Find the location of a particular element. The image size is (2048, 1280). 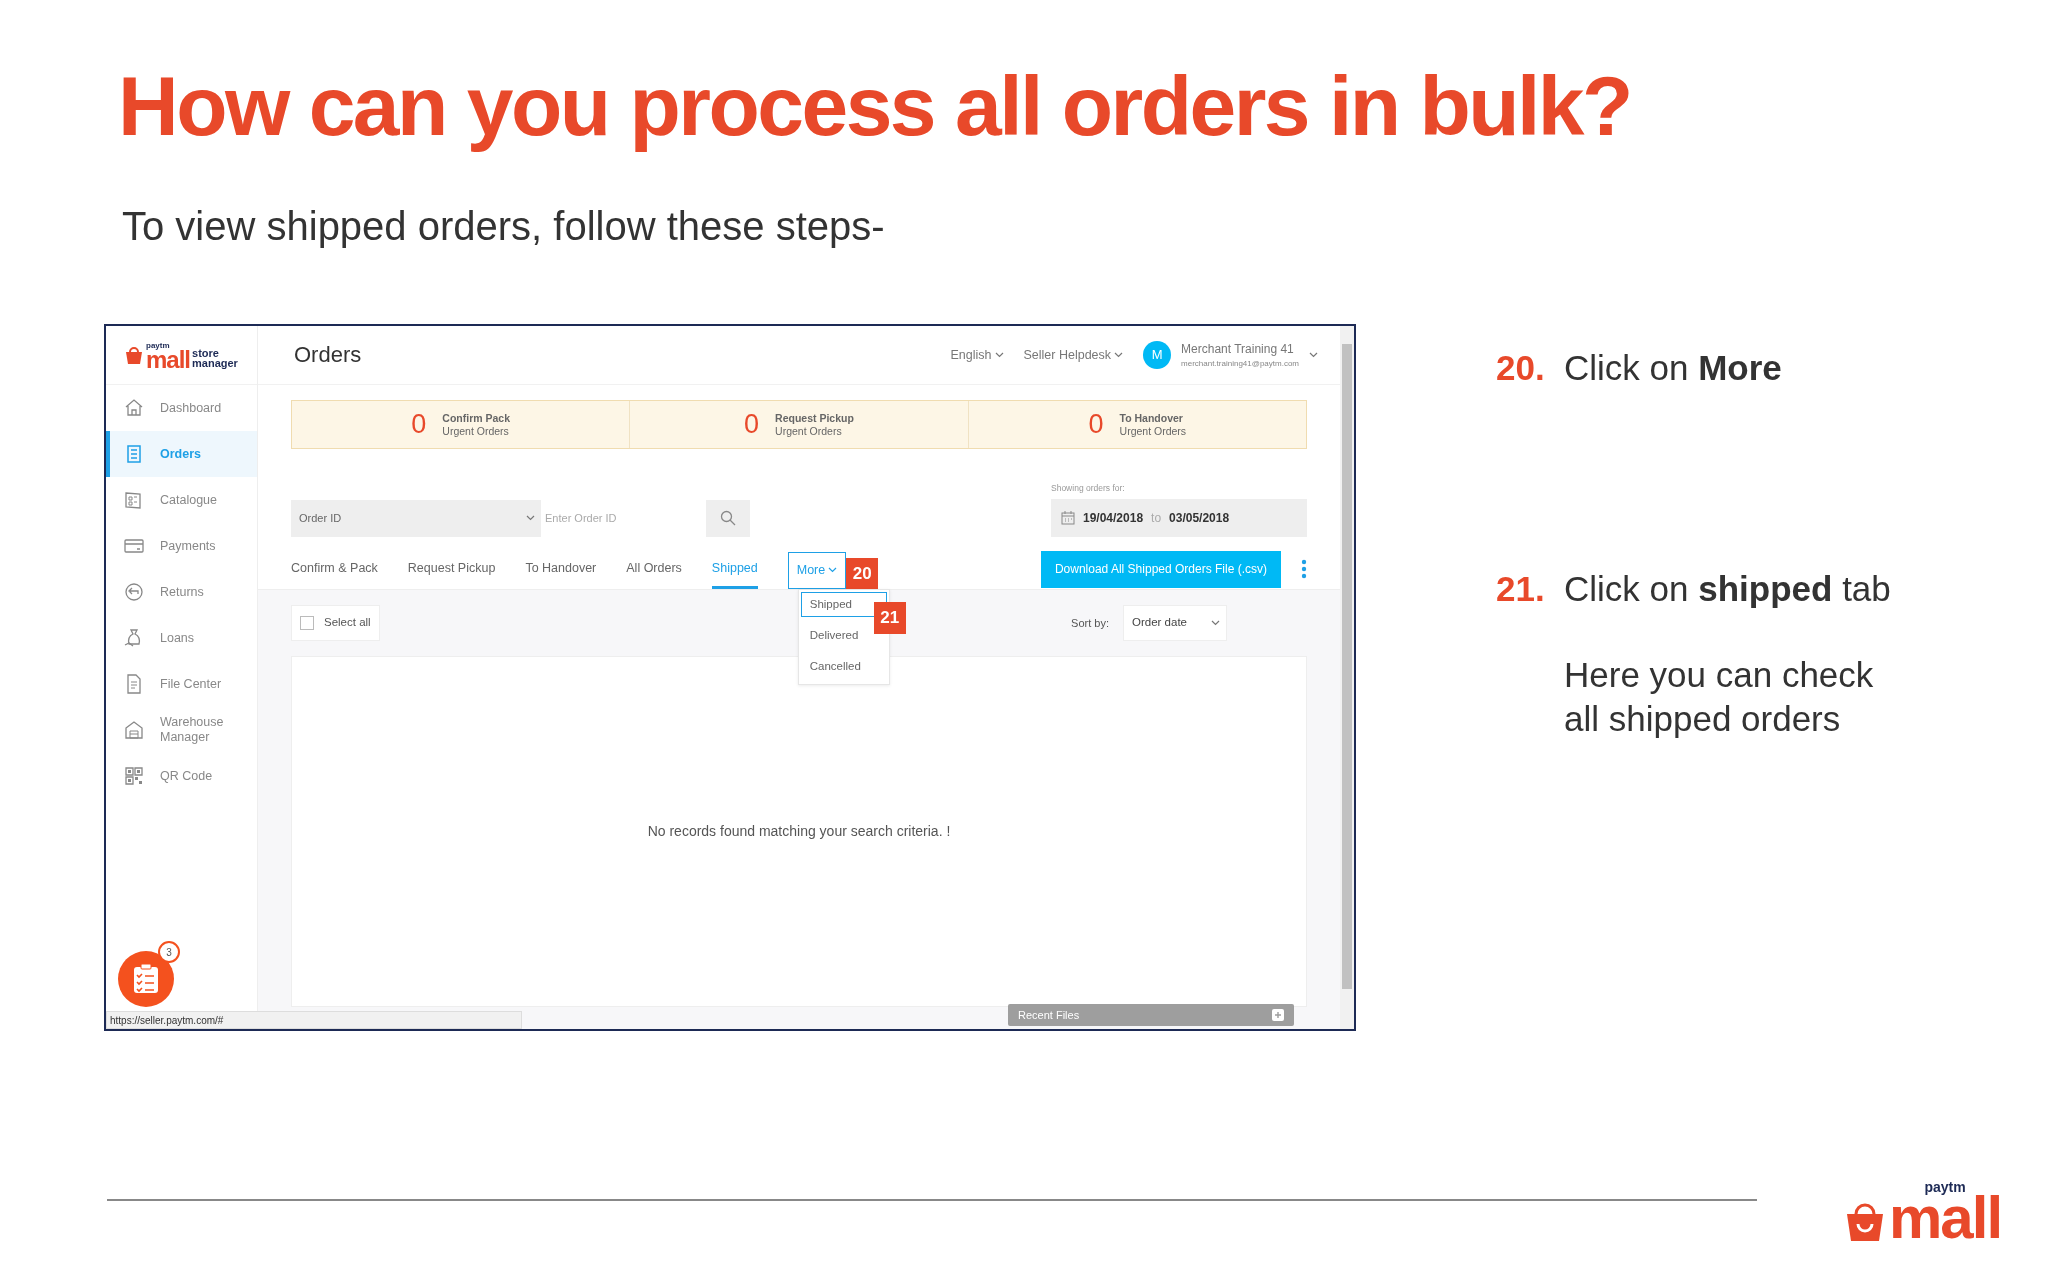

logo-line: manager is located at coordinates (215, 364).